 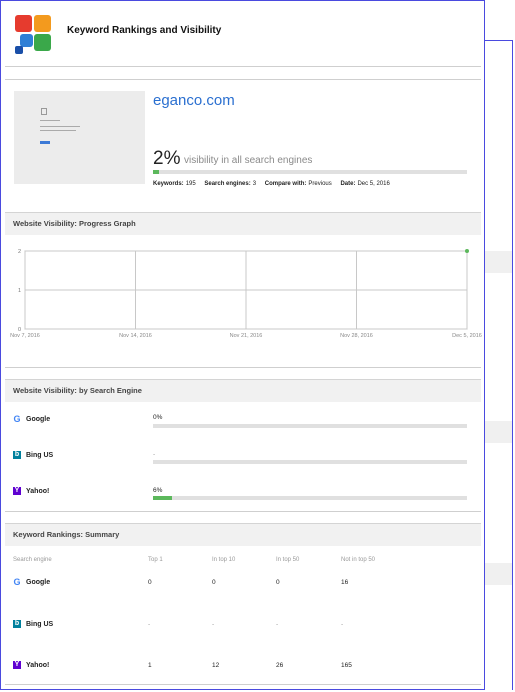 I want to click on keywords-value: 195, so click(x=190, y=184).